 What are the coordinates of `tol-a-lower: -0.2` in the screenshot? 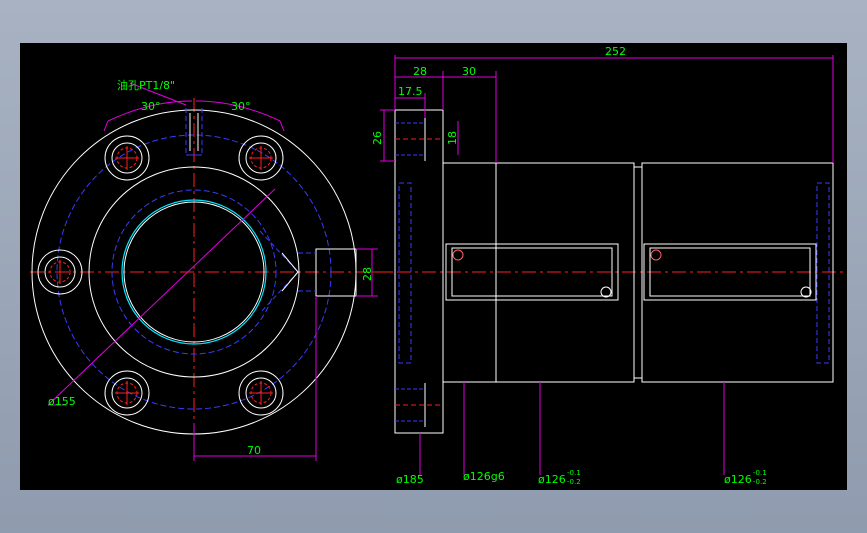 It's located at (574, 482).